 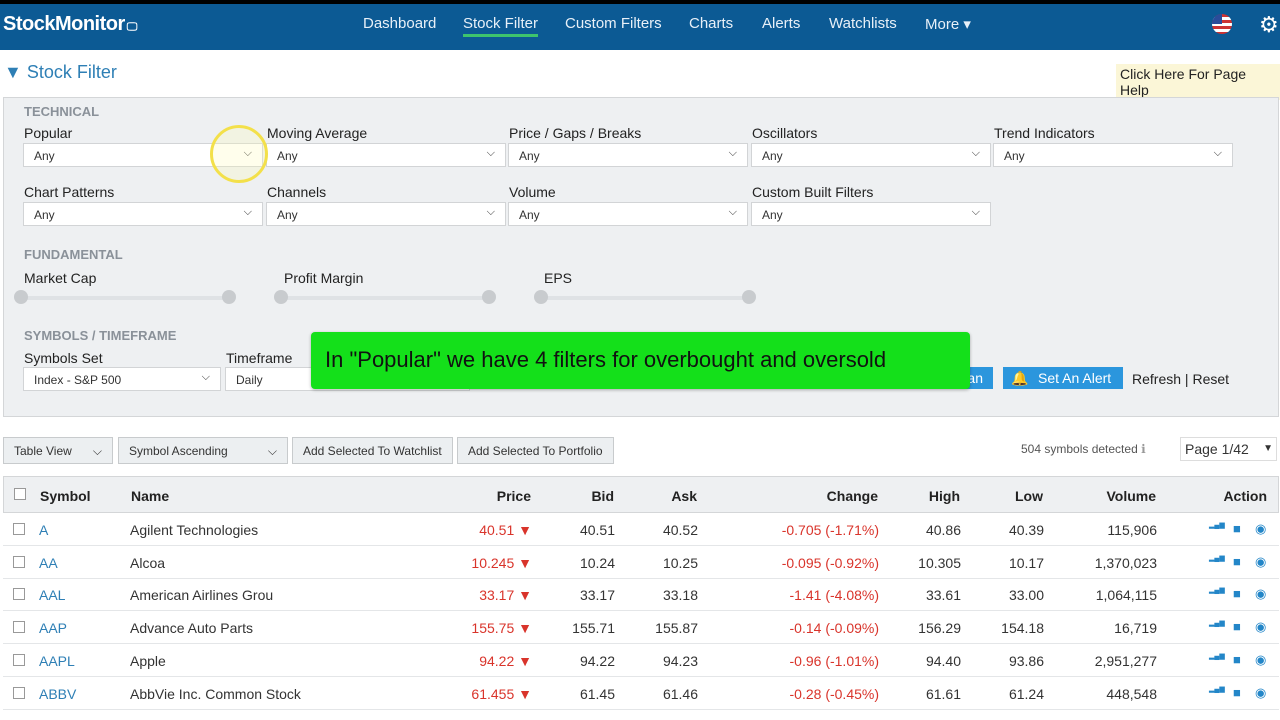 What do you see at coordinates (514, 496) in the screenshot?
I see `column-header: Price` at bounding box center [514, 496].